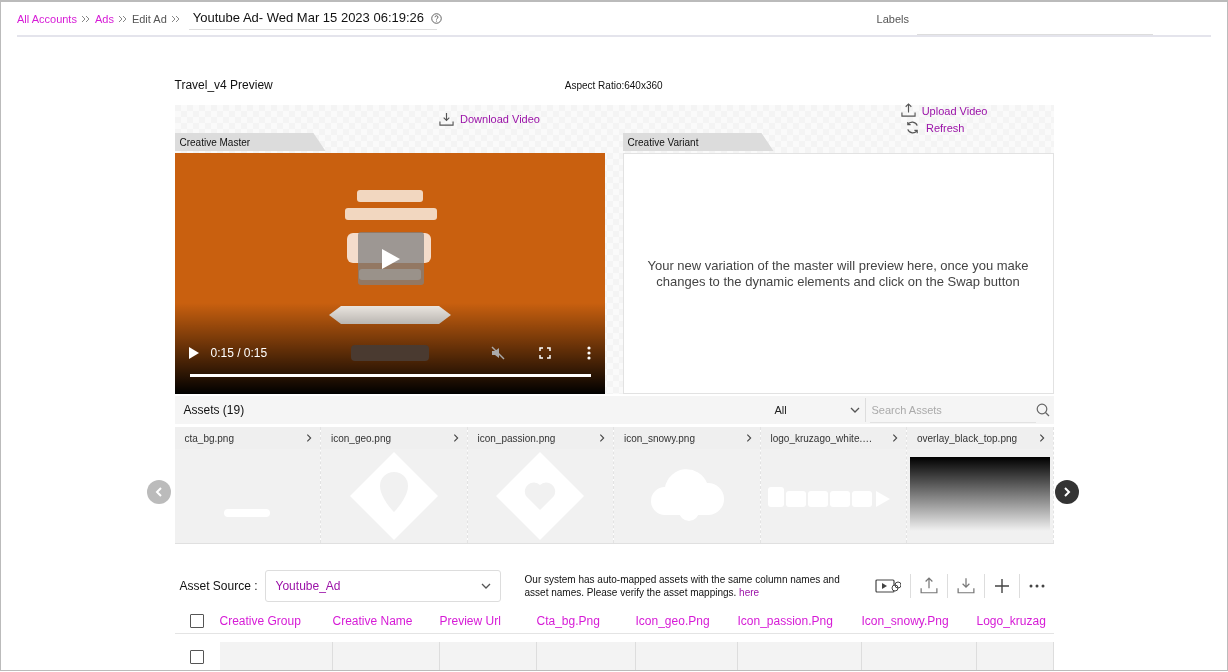  What do you see at coordinates (382, 586) in the screenshot?
I see `asset-source-select: Youtube_Ad` at bounding box center [382, 586].